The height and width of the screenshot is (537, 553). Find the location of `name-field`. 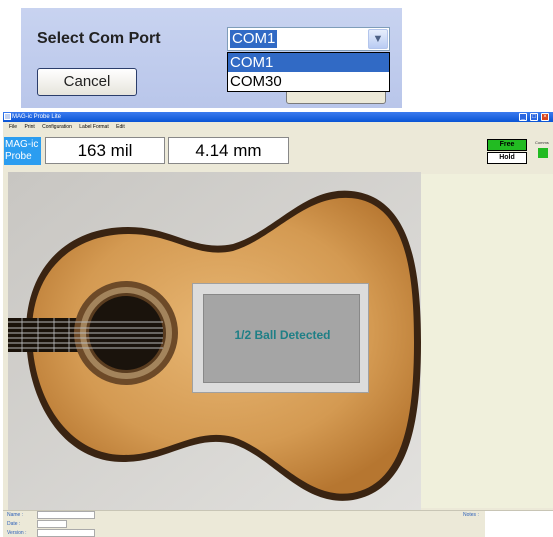

name-field is located at coordinates (66, 515).